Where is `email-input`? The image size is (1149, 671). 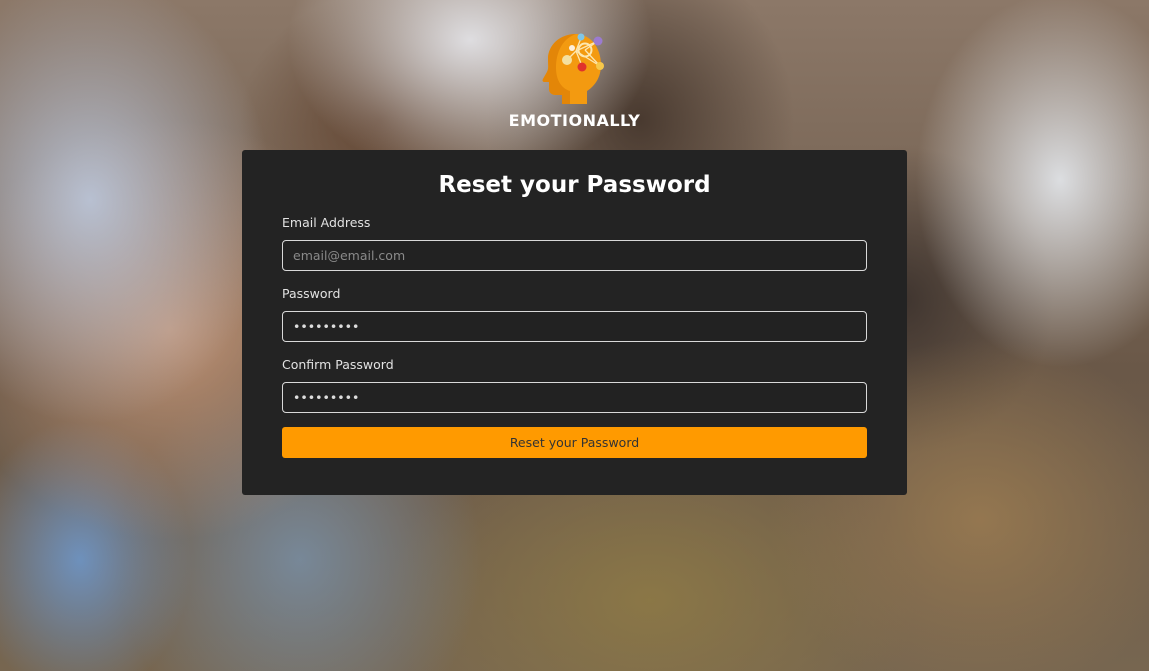
email-input is located at coordinates (574, 255).